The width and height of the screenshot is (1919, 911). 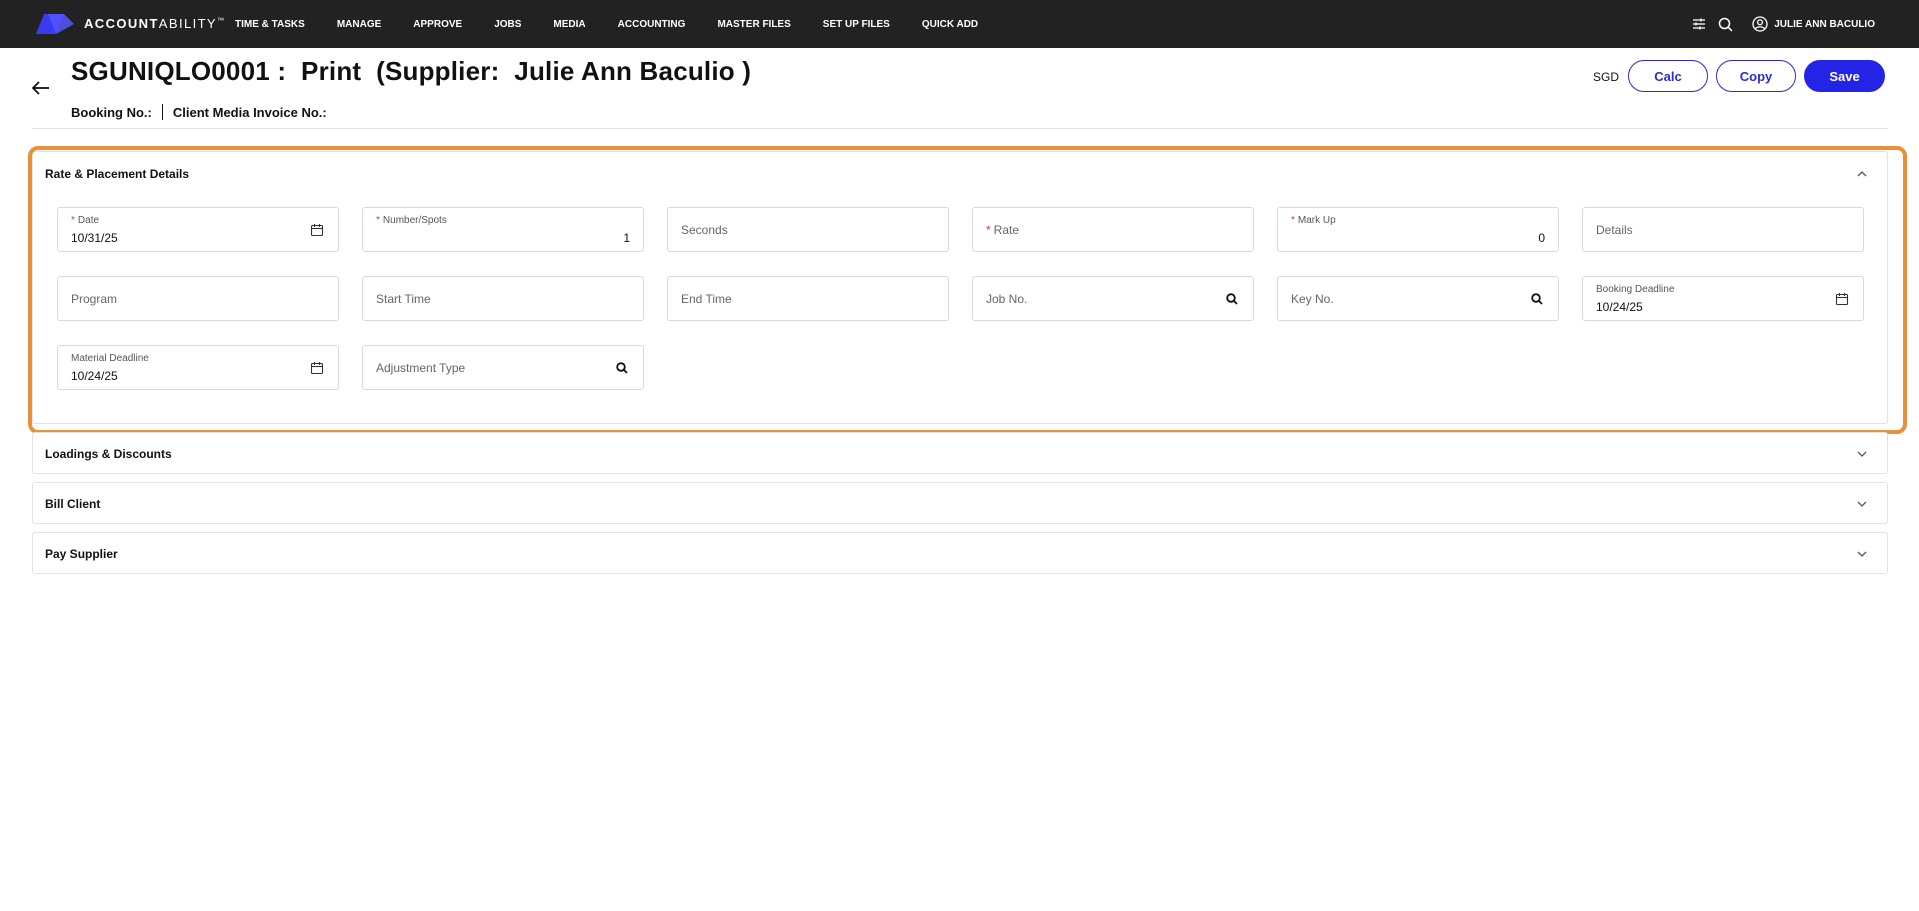 I want to click on nav-manage: MANAGE, so click(x=359, y=24).